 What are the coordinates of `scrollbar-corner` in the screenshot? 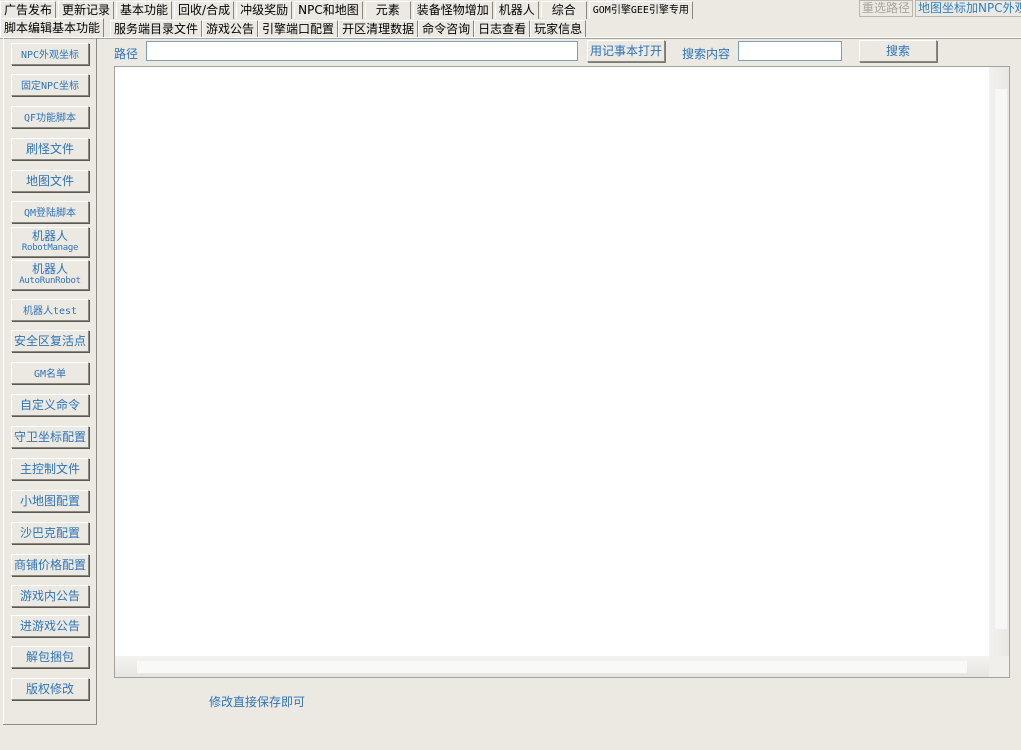 It's located at (999, 666).